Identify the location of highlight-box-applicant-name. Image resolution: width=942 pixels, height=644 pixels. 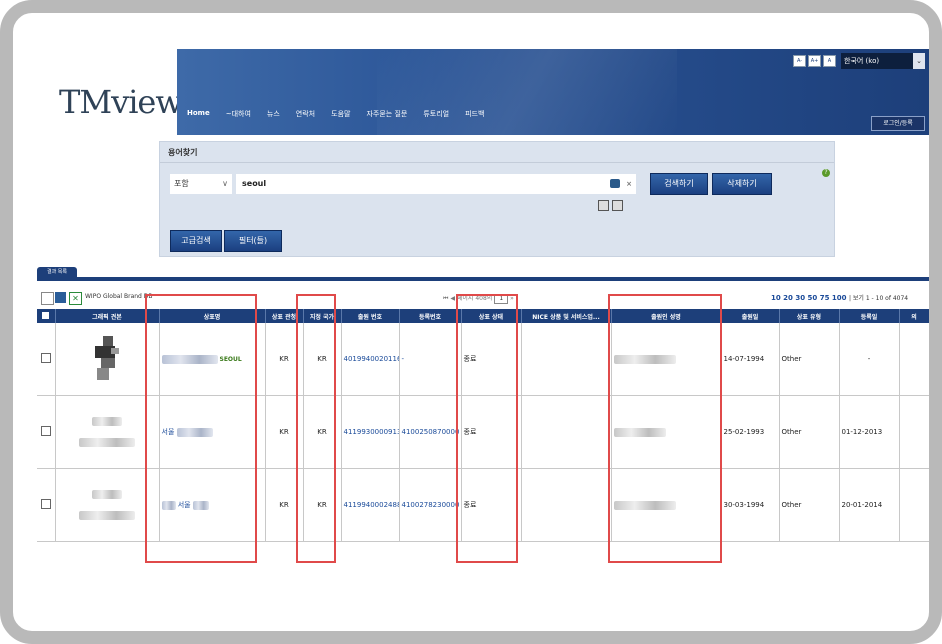
(665, 428).